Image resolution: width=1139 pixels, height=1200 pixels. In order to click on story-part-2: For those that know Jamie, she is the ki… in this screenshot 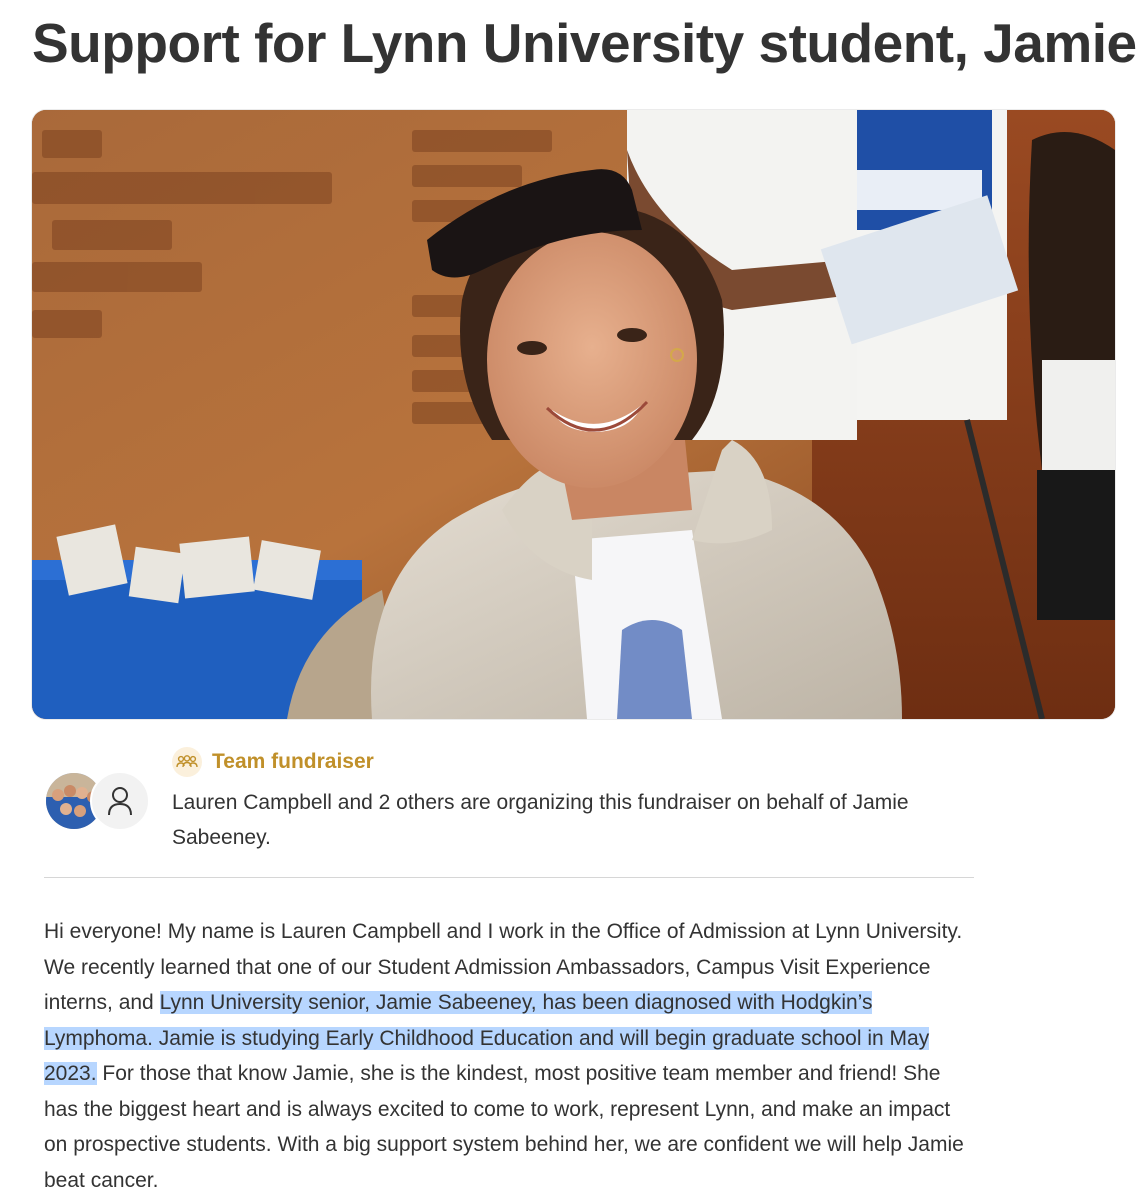, I will do `click(504, 1127)`.